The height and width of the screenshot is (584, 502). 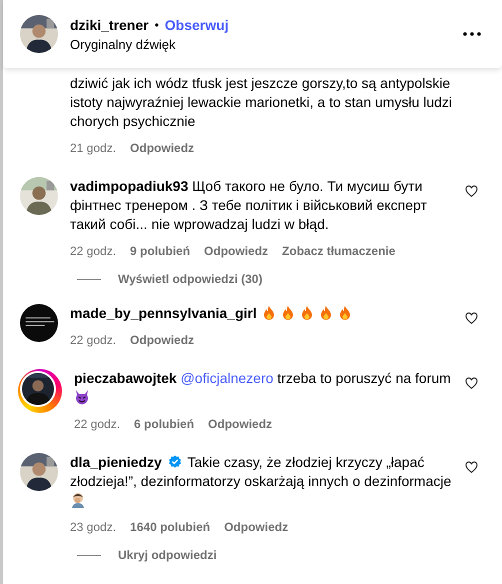 I want to click on comment-text: pieczabawojtek @oficjalnezero trzeba to poruszyć na forum, so click(x=263, y=388).